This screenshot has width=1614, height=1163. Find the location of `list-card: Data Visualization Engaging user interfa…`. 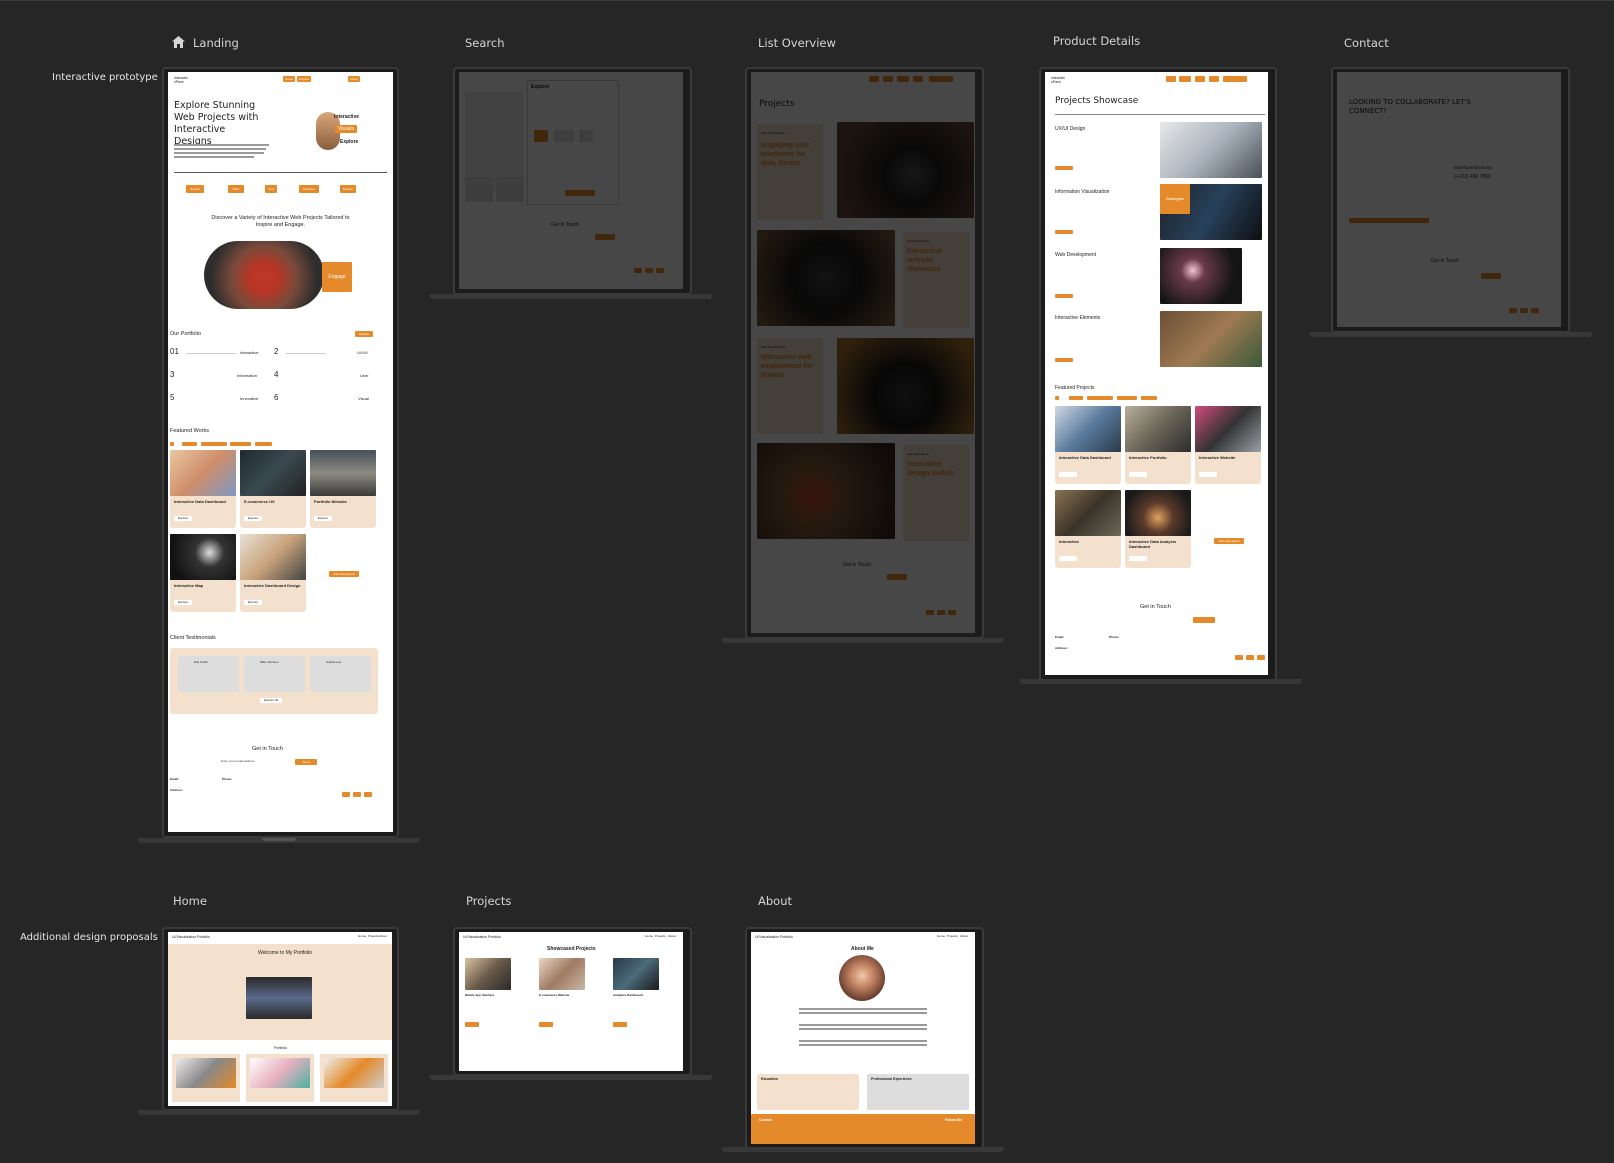

list-card: Data Visualization Engaging user interfa… is located at coordinates (790, 172).